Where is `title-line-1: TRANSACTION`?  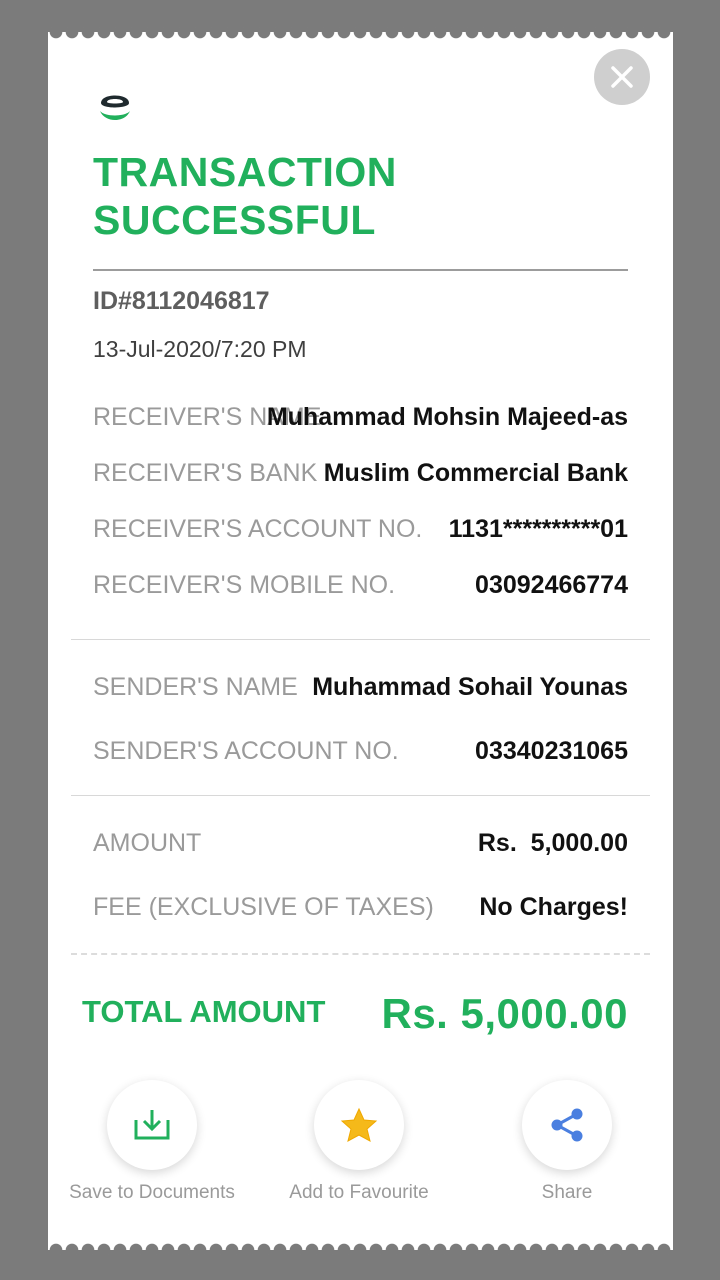 title-line-1: TRANSACTION is located at coordinates (245, 172).